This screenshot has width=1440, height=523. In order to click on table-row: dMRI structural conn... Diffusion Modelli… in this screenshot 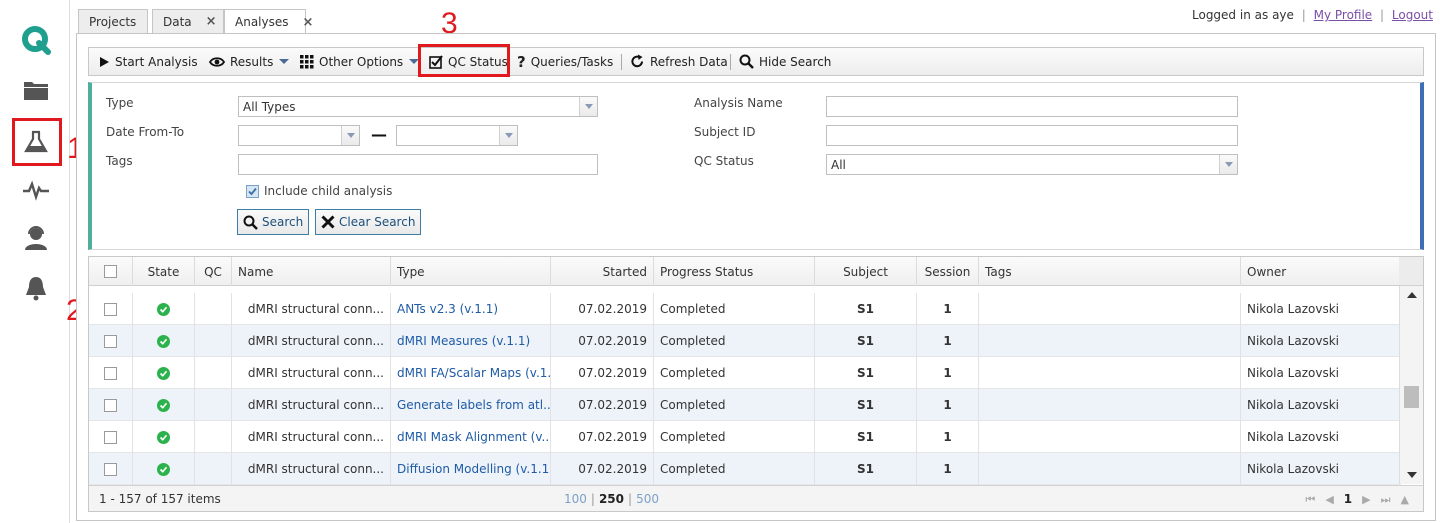, I will do `click(745, 469)`.